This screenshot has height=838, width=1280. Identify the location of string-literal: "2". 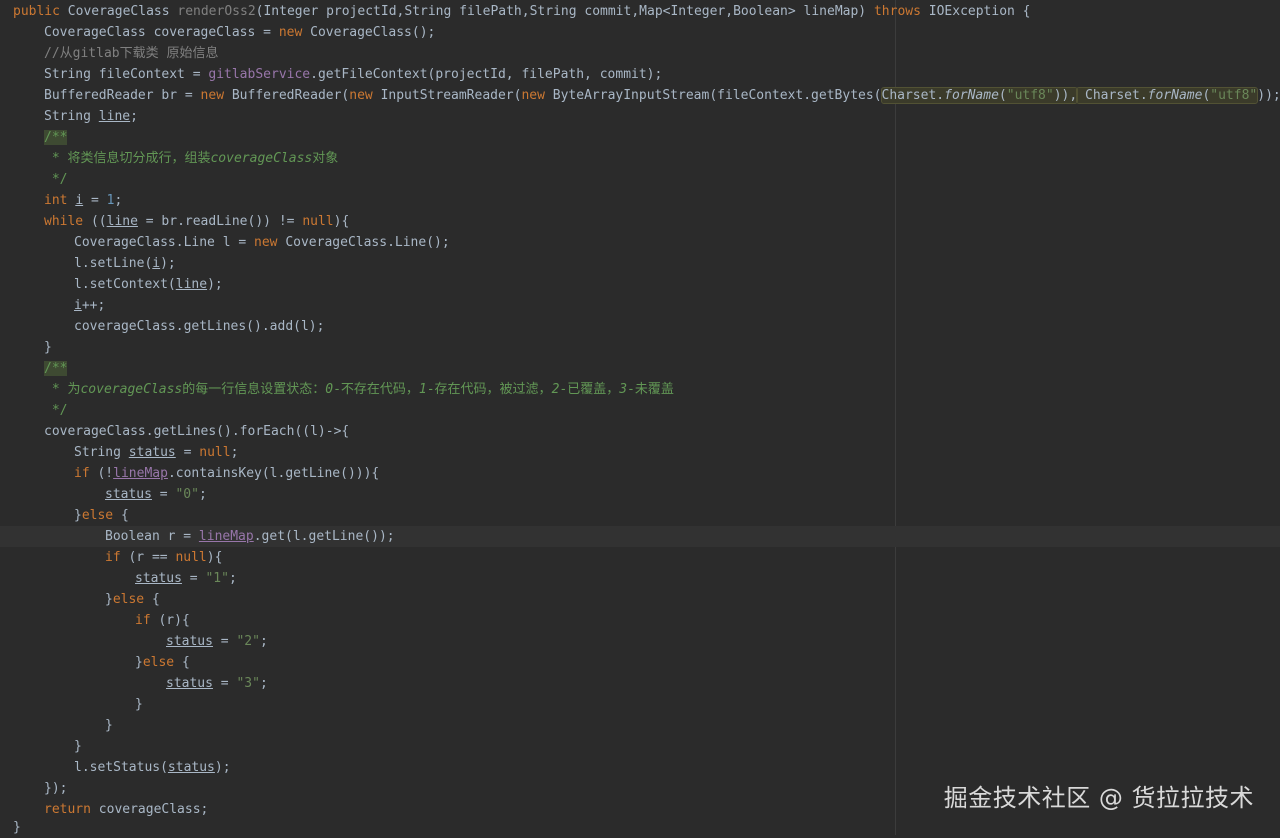
(248, 641).